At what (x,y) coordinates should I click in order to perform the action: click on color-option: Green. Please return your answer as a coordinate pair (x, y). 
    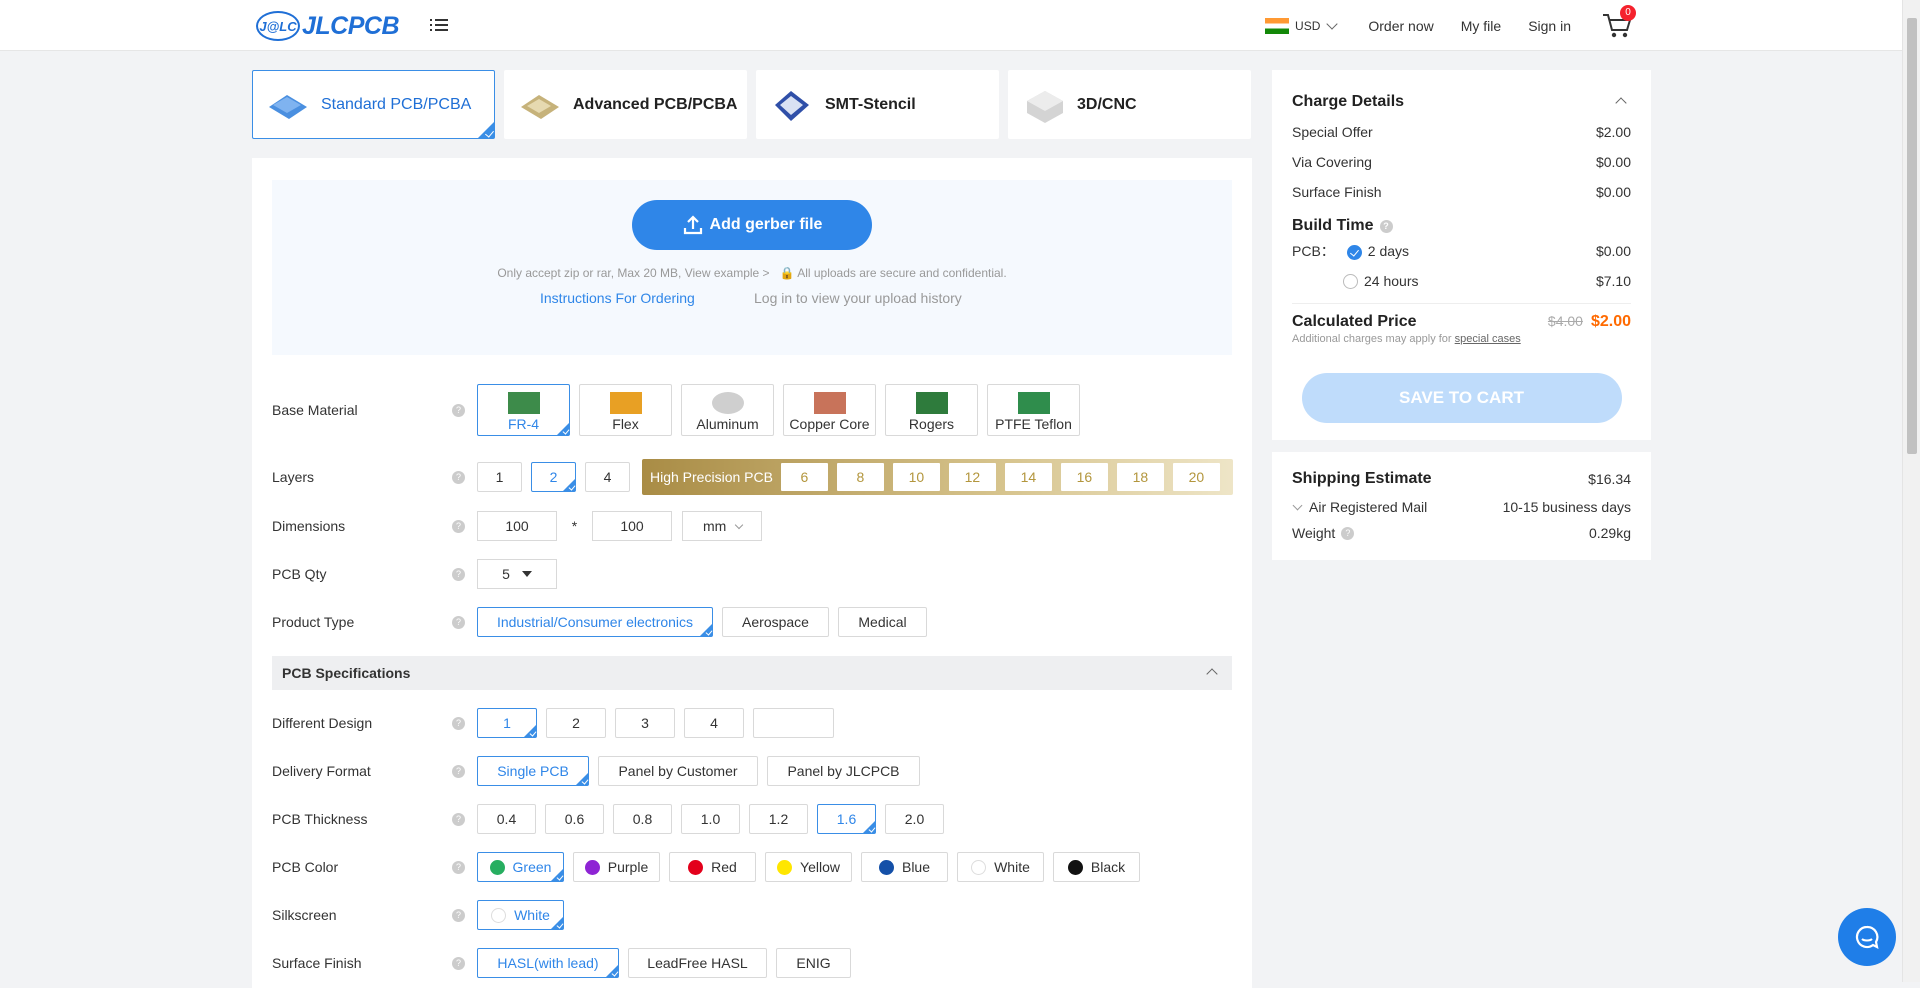
    Looking at the image, I should click on (520, 867).